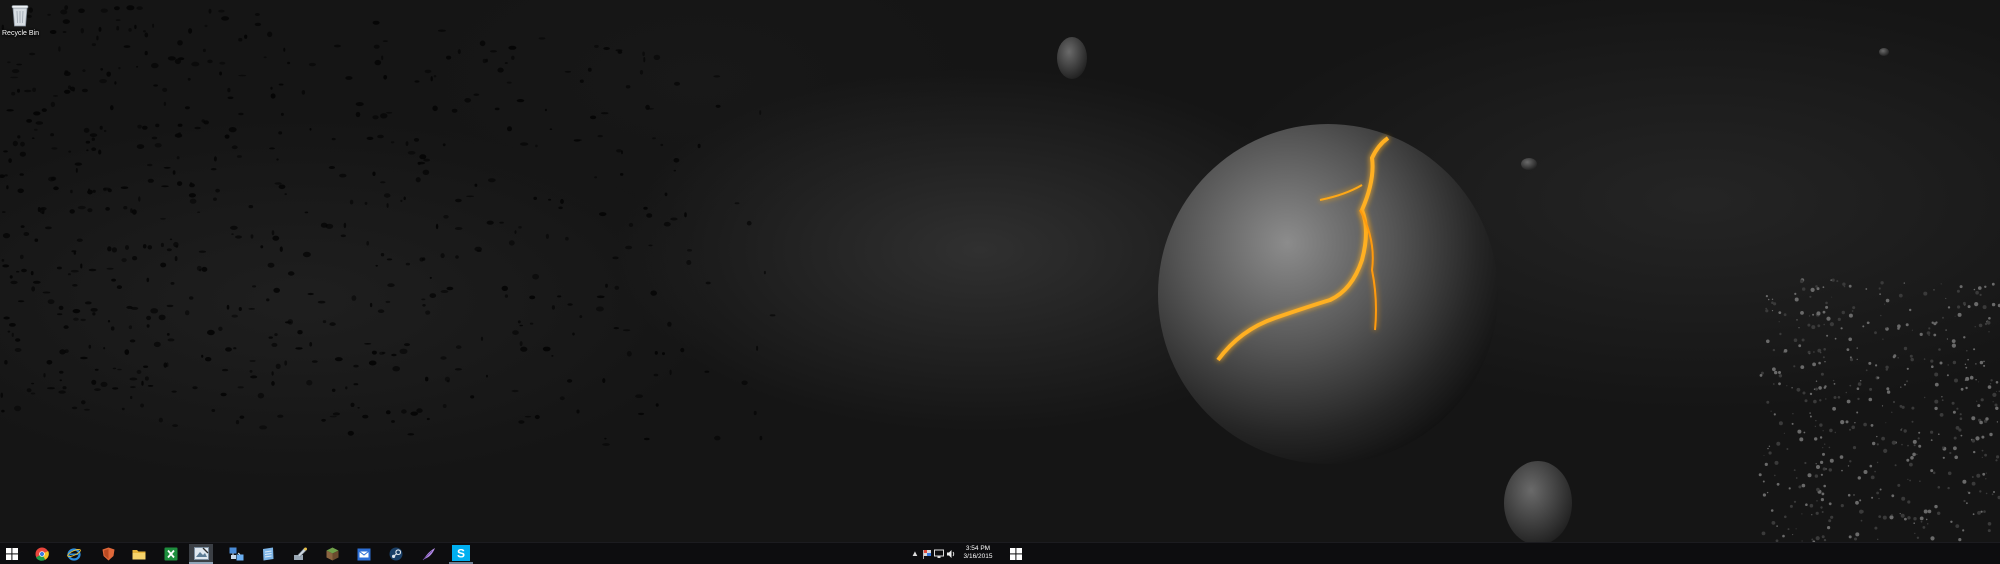 The image size is (2000, 564). Describe the element at coordinates (939, 554) in the screenshot. I see `monitor-icon` at that location.